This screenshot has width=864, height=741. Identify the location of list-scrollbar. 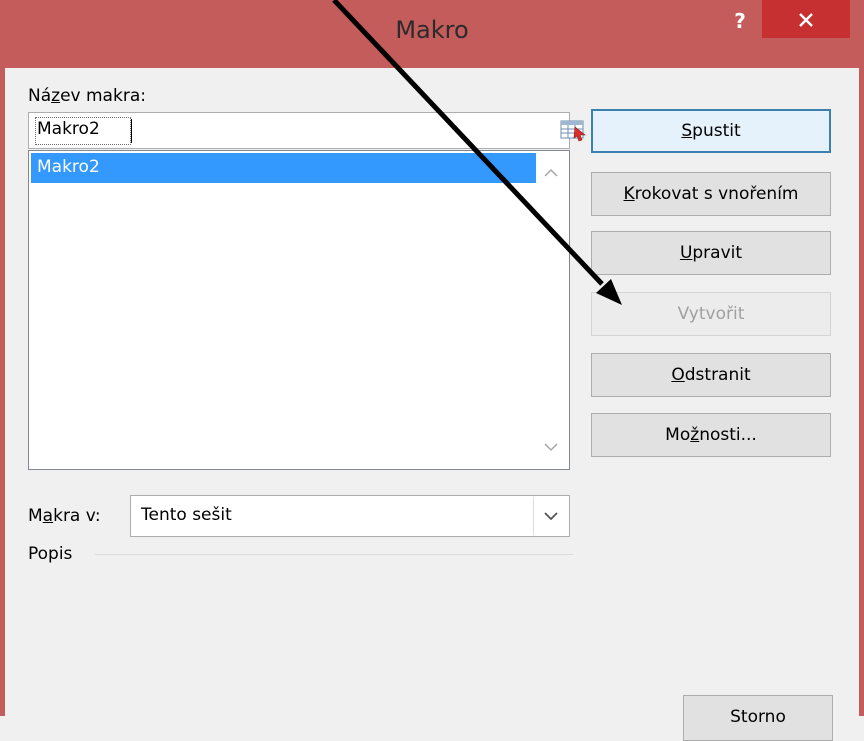
(552, 310).